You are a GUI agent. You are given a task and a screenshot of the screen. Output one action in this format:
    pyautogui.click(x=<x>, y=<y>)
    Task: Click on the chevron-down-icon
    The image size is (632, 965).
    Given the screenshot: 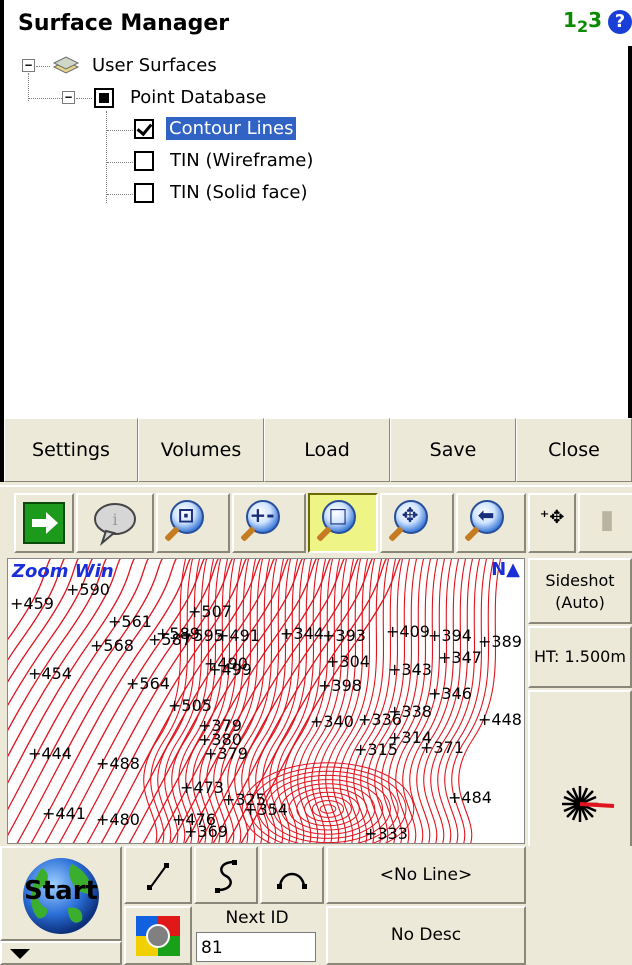 What is the action you would take?
    pyautogui.click(x=20, y=954)
    